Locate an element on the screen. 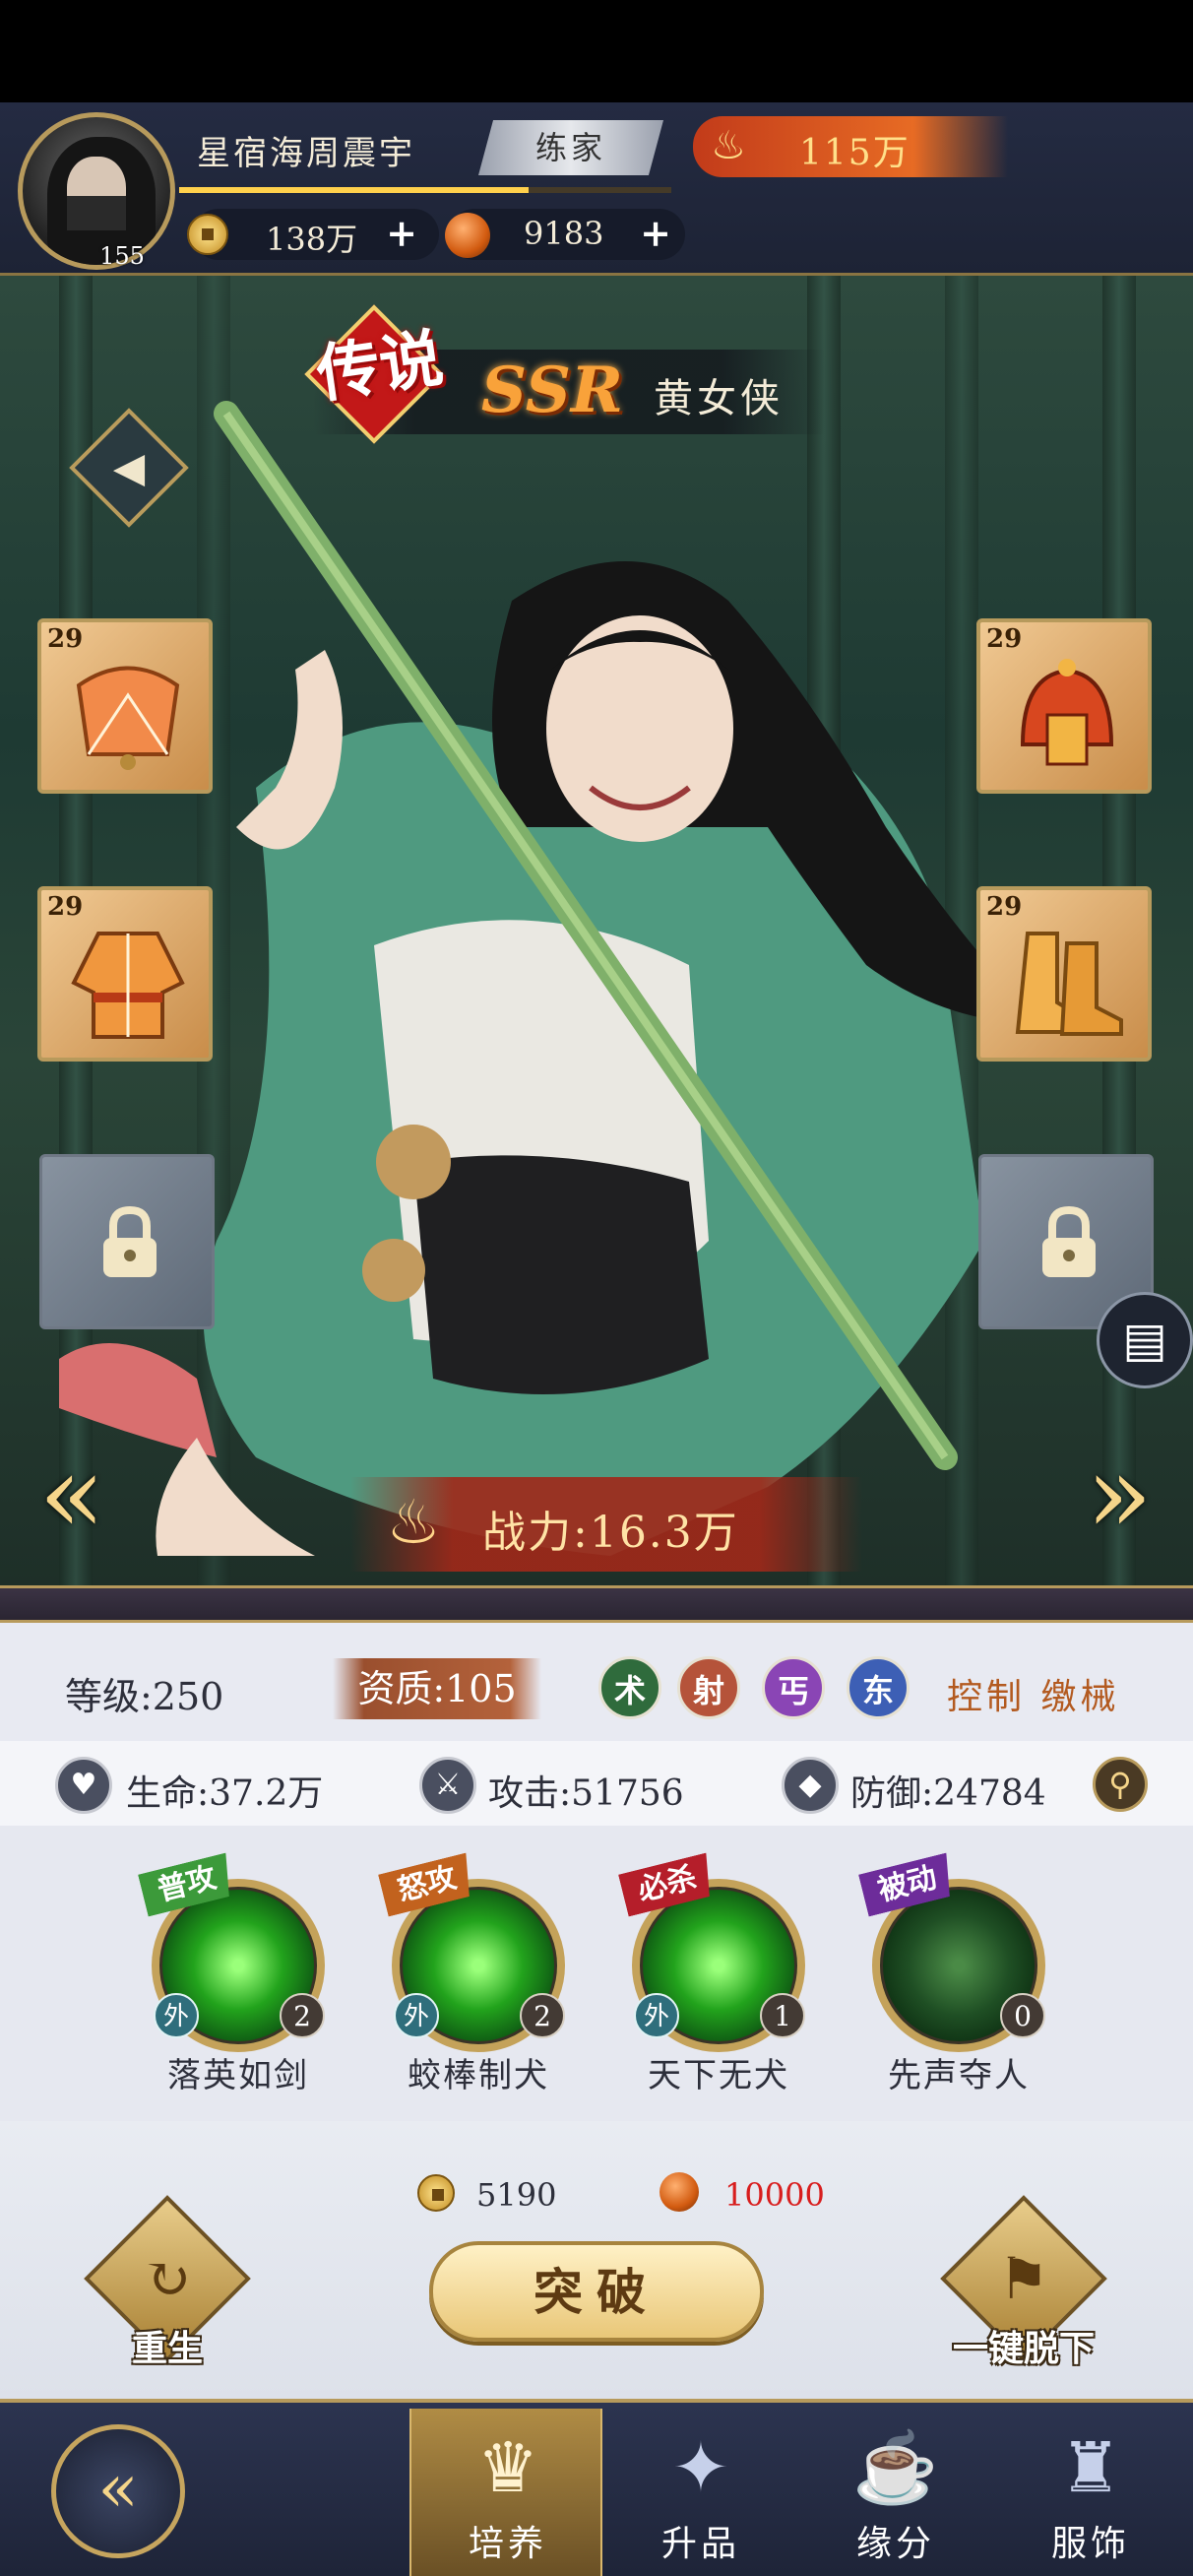 The image size is (1193, 2576). power-flame-icon: ♨ is located at coordinates (728, 145).